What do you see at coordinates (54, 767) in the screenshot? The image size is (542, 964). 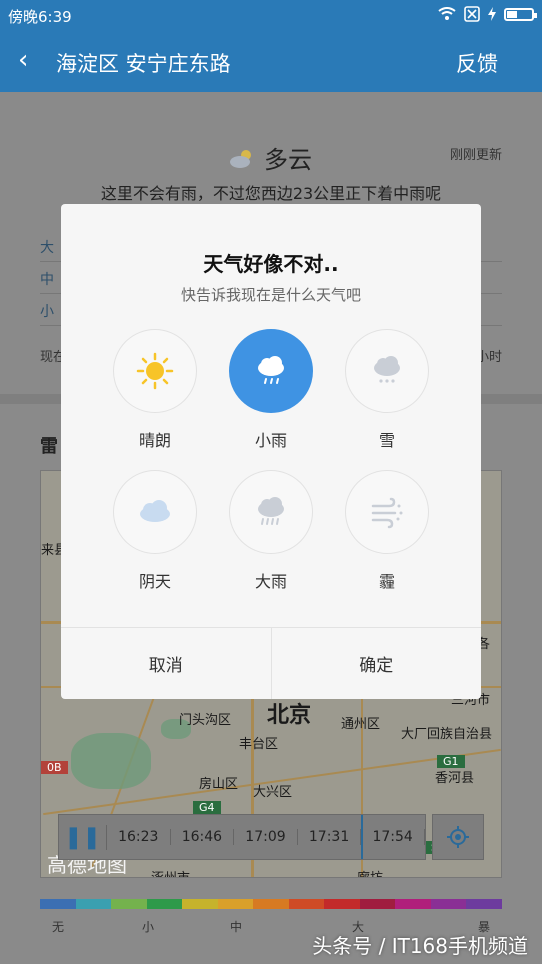 I see `highway-0b: 0B` at bounding box center [54, 767].